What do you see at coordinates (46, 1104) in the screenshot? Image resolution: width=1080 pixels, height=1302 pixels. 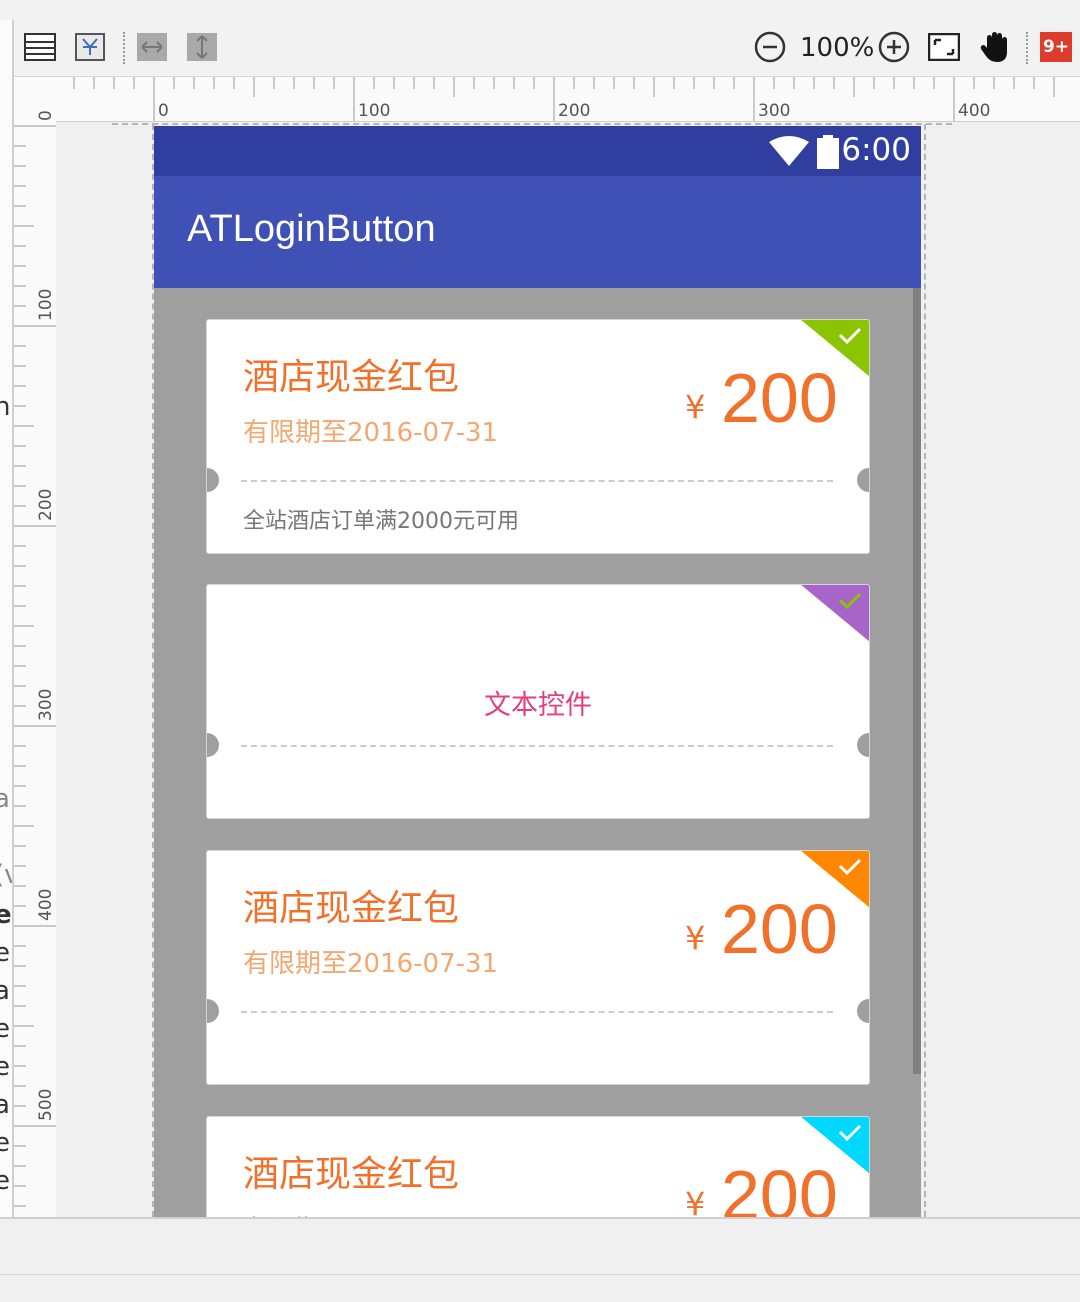 I see `ruler-label: 500` at bounding box center [46, 1104].